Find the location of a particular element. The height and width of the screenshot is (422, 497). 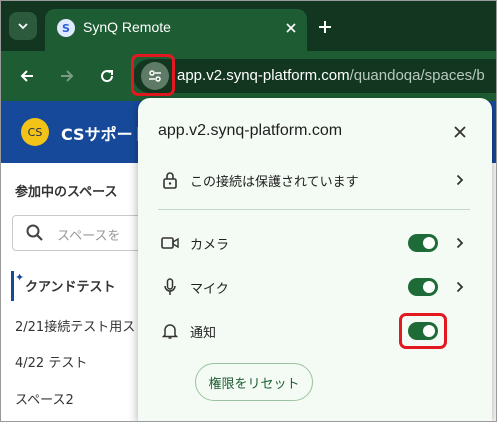

camera-toggle is located at coordinates (423, 243).